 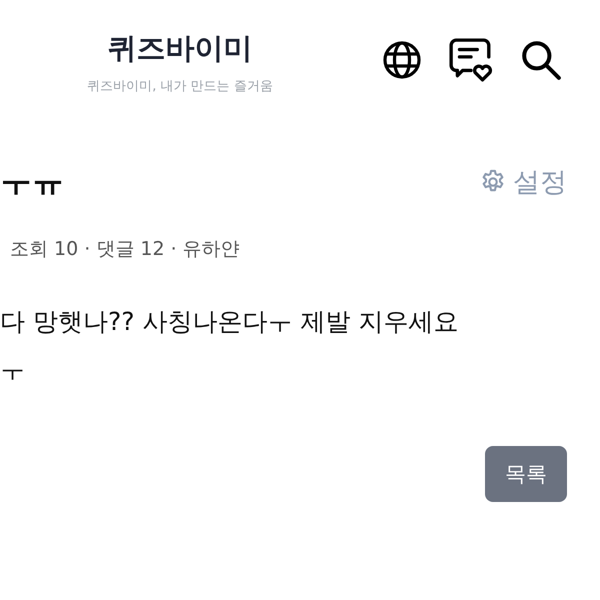 I want to click on globe-icon, so click(x=402, y=60).